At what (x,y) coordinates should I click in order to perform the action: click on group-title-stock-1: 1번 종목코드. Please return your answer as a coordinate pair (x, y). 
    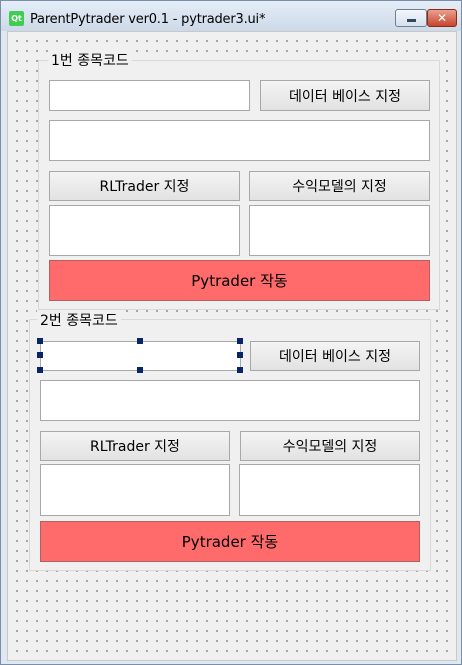
    Looking at the image, I should click on (90, 60).